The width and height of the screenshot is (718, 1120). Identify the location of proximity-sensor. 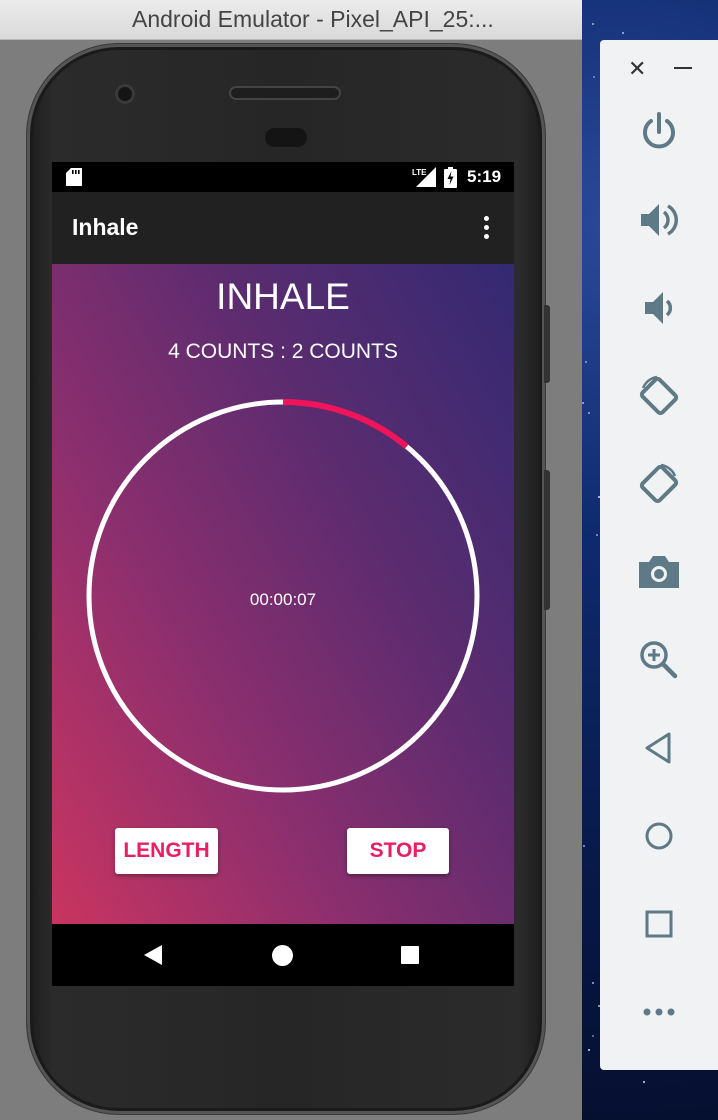
(286, 137).